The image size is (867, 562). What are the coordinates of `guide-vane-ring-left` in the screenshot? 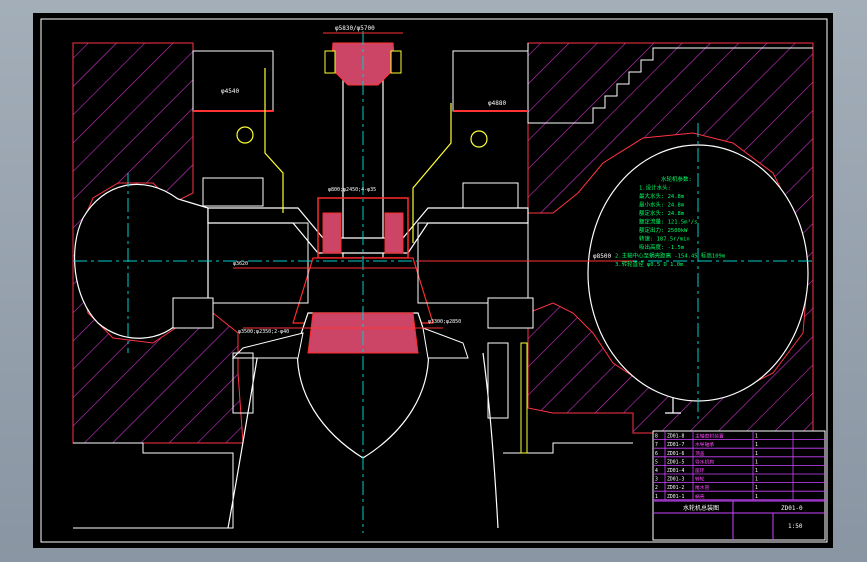 It's located at (258, 263).